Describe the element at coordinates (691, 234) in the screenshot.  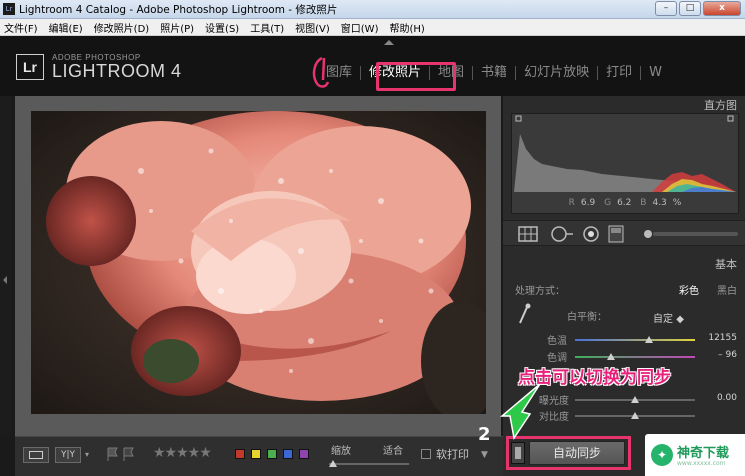
I see `adjustment-brush-icon` at that location.